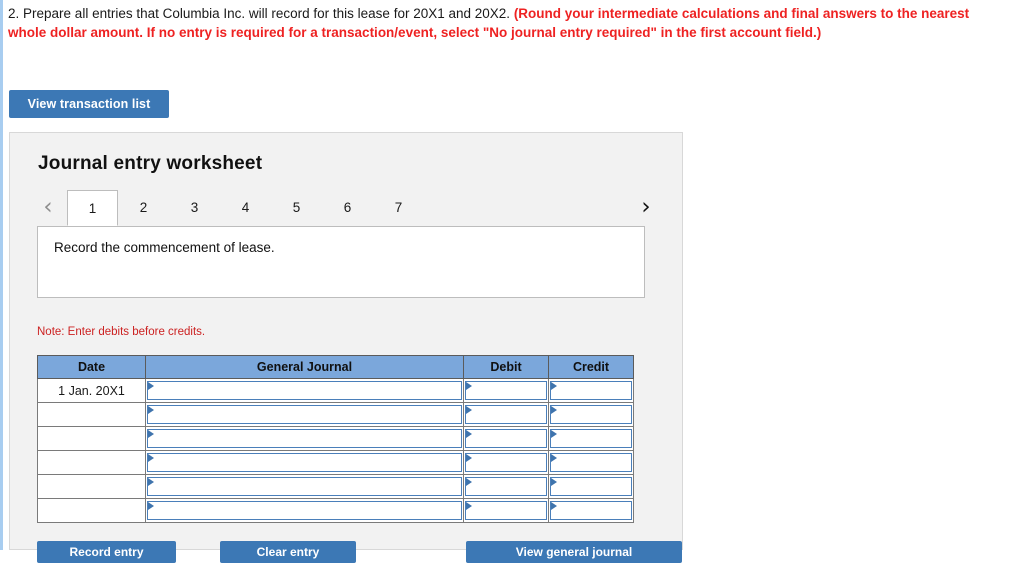 The width and height of the screenshot is (1024, 563). What do you see at coordinates (296, 208) in the screenshot?
I see `worksheet-tab-5: 5` at bounding box center [296, 208].